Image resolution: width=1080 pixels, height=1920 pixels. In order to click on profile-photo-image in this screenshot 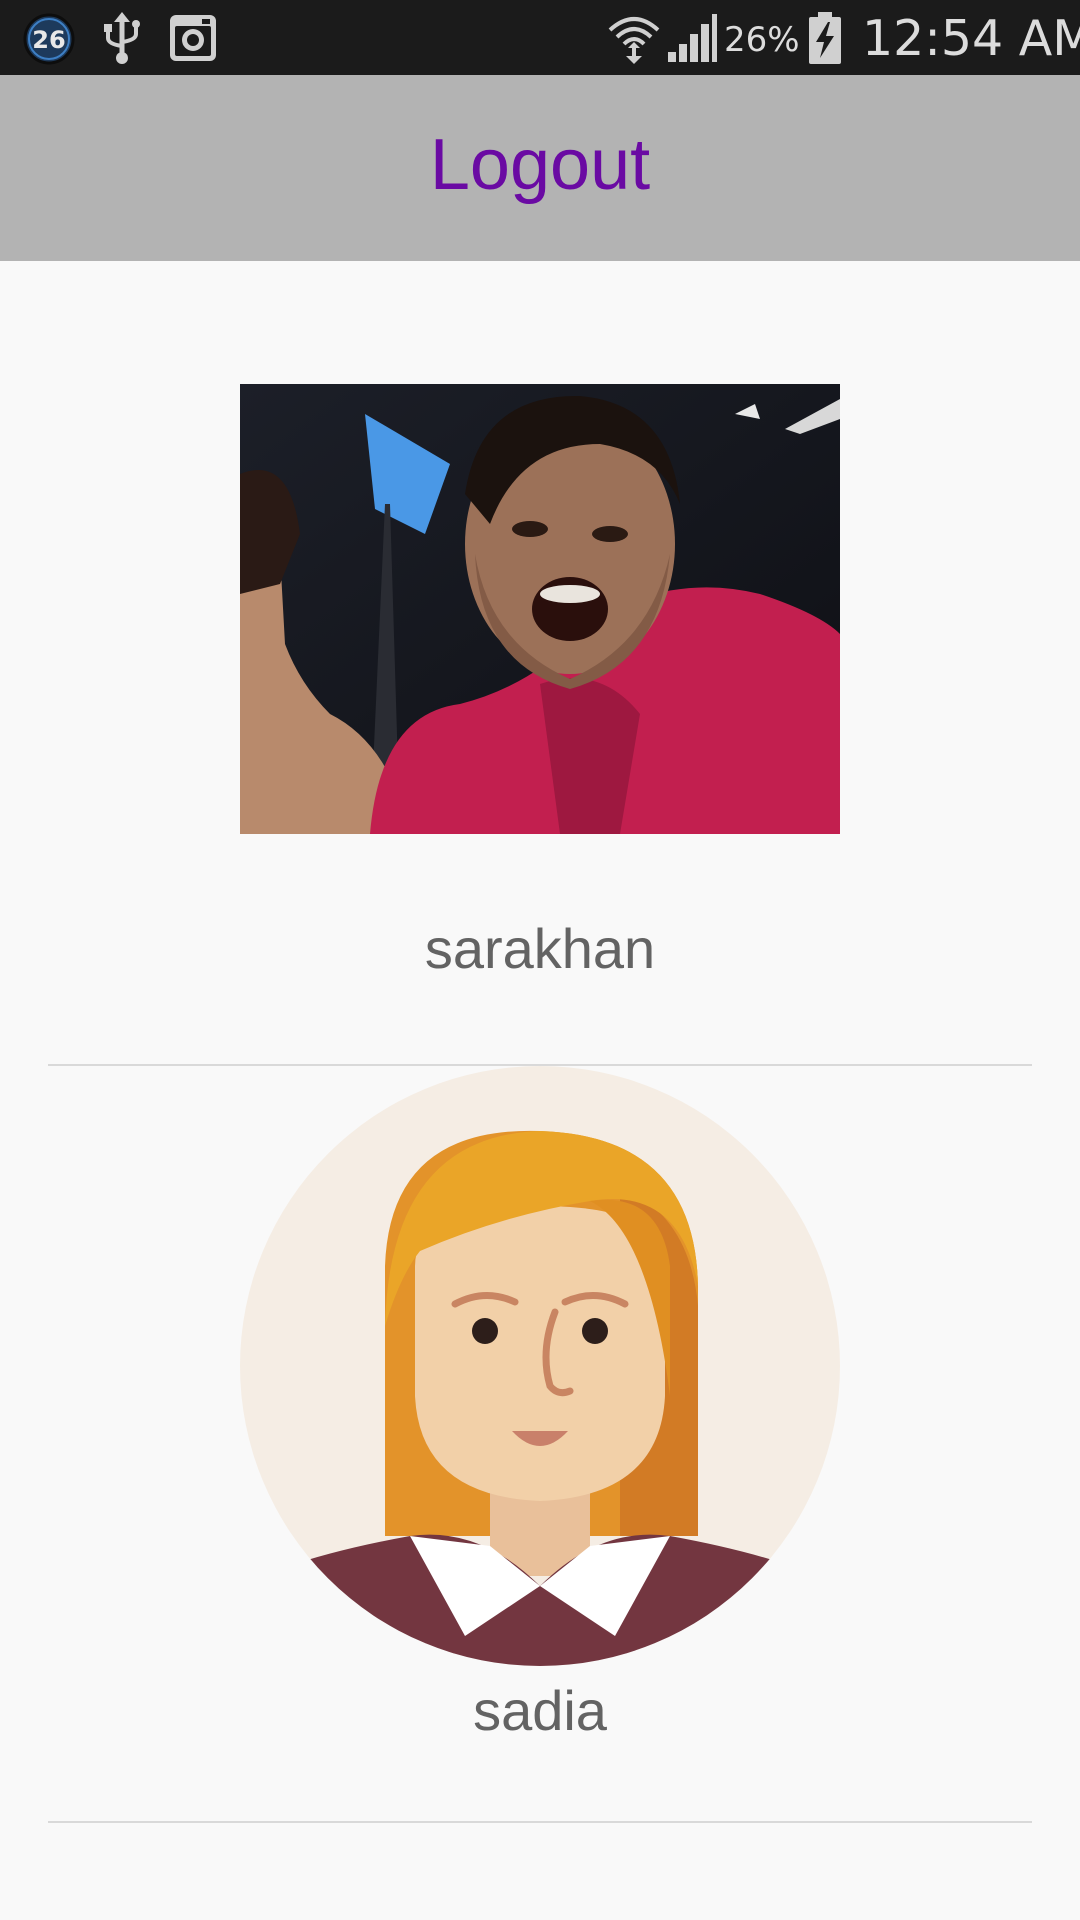, I will do `click(540, 609)`.